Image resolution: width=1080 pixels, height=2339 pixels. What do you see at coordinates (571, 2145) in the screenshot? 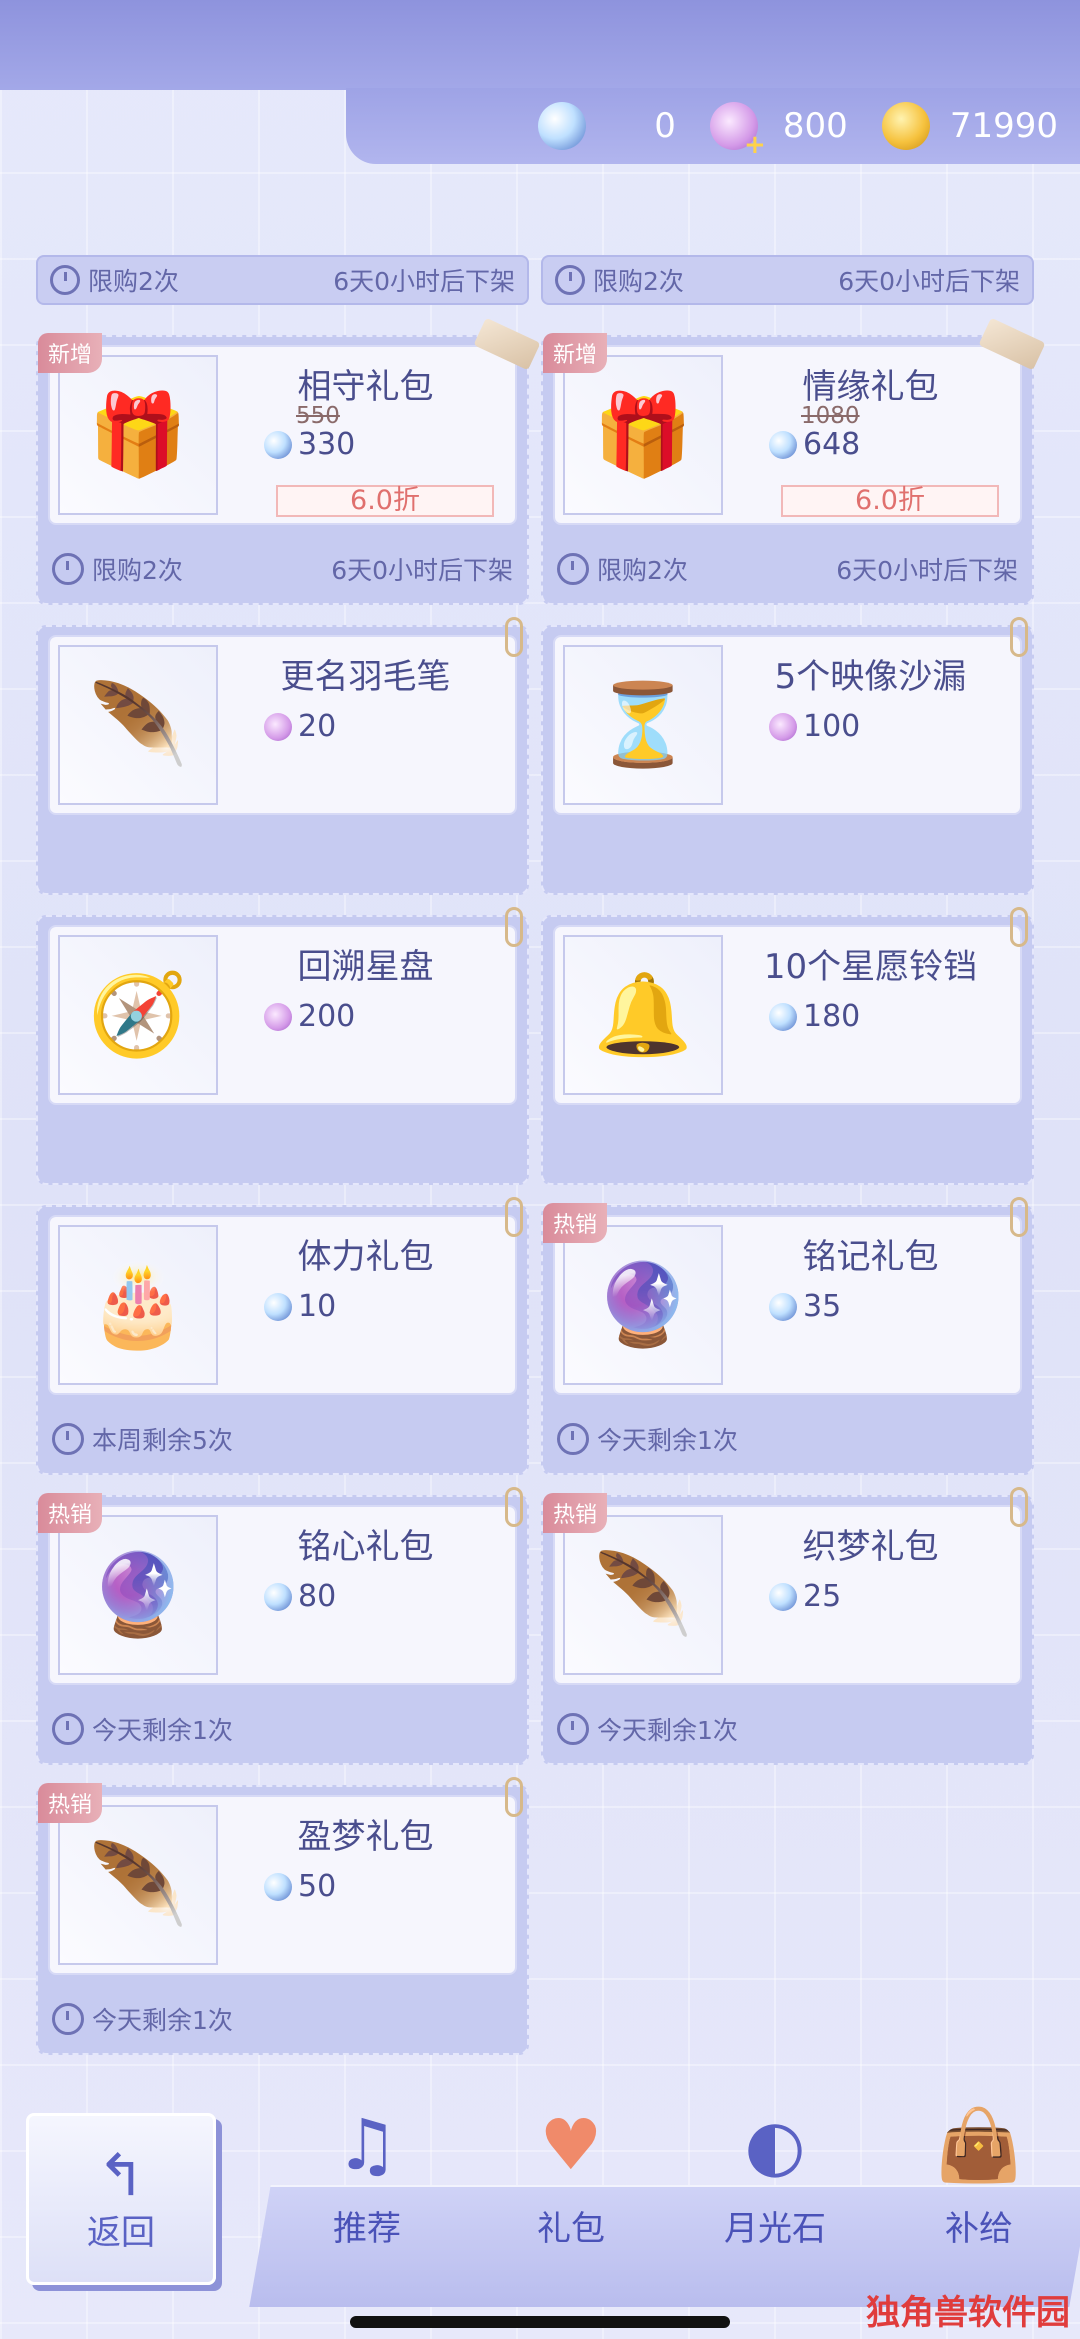
I see `gift-heart-icon: ♥` at bounding box center [571, 2145].